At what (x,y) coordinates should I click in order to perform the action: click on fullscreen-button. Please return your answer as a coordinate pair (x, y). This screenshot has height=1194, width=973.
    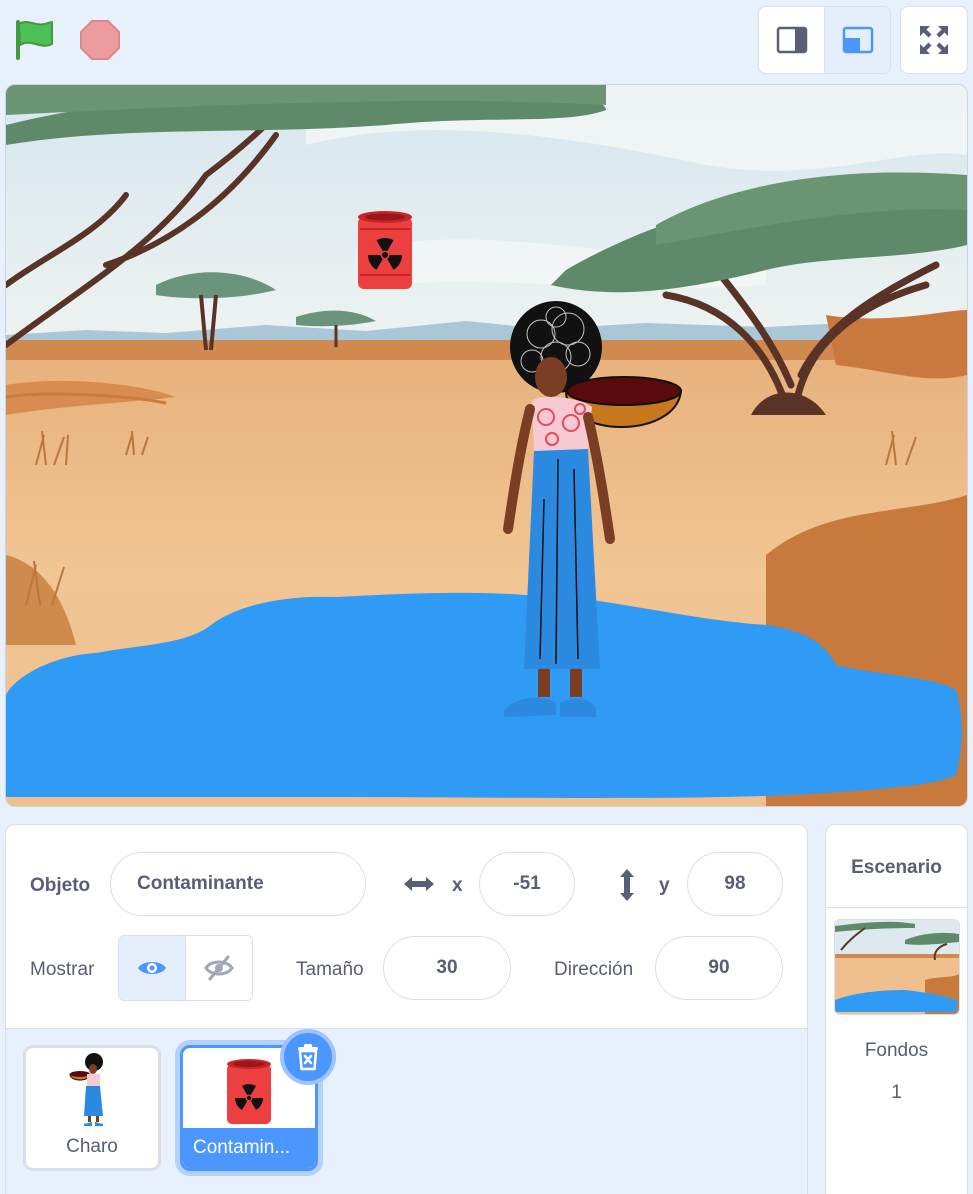
    Looking at the image, I should click on (934, 40).